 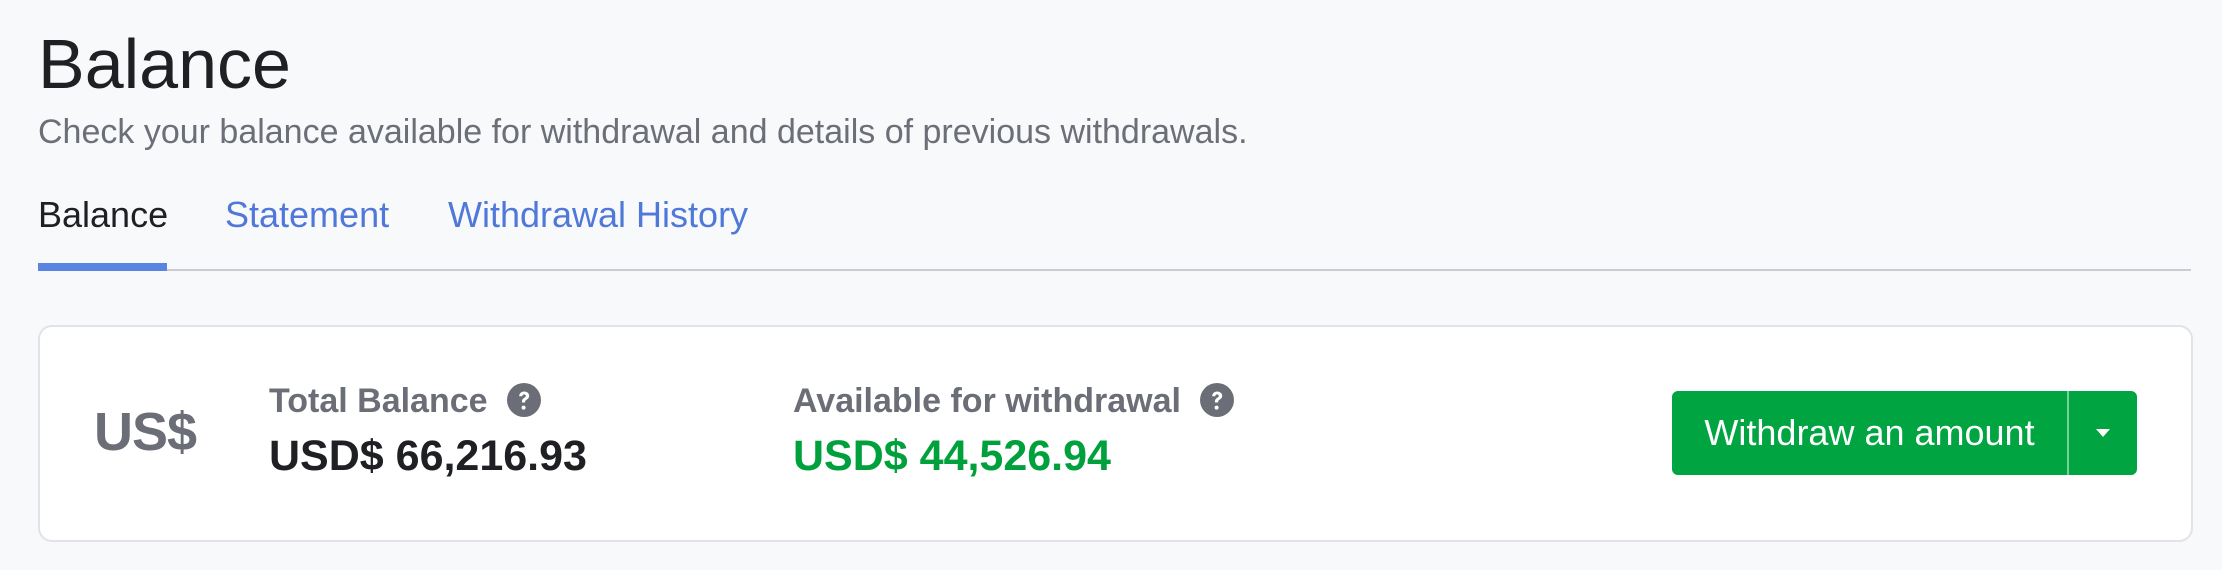 I want to click on available-label: Available for withdrawal, so click(x=987, y=401).